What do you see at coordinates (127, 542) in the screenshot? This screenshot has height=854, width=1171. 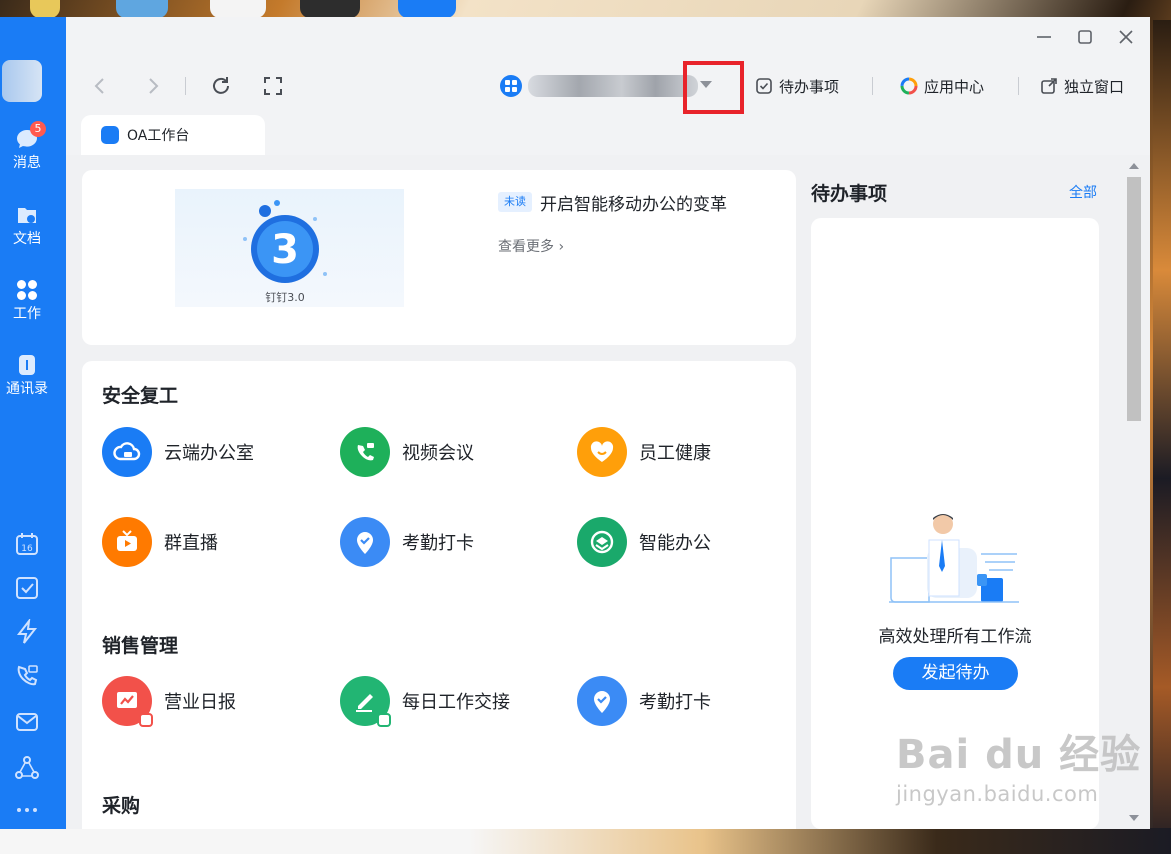 I see `live-tv-icon` at bounding box center [127, 542].